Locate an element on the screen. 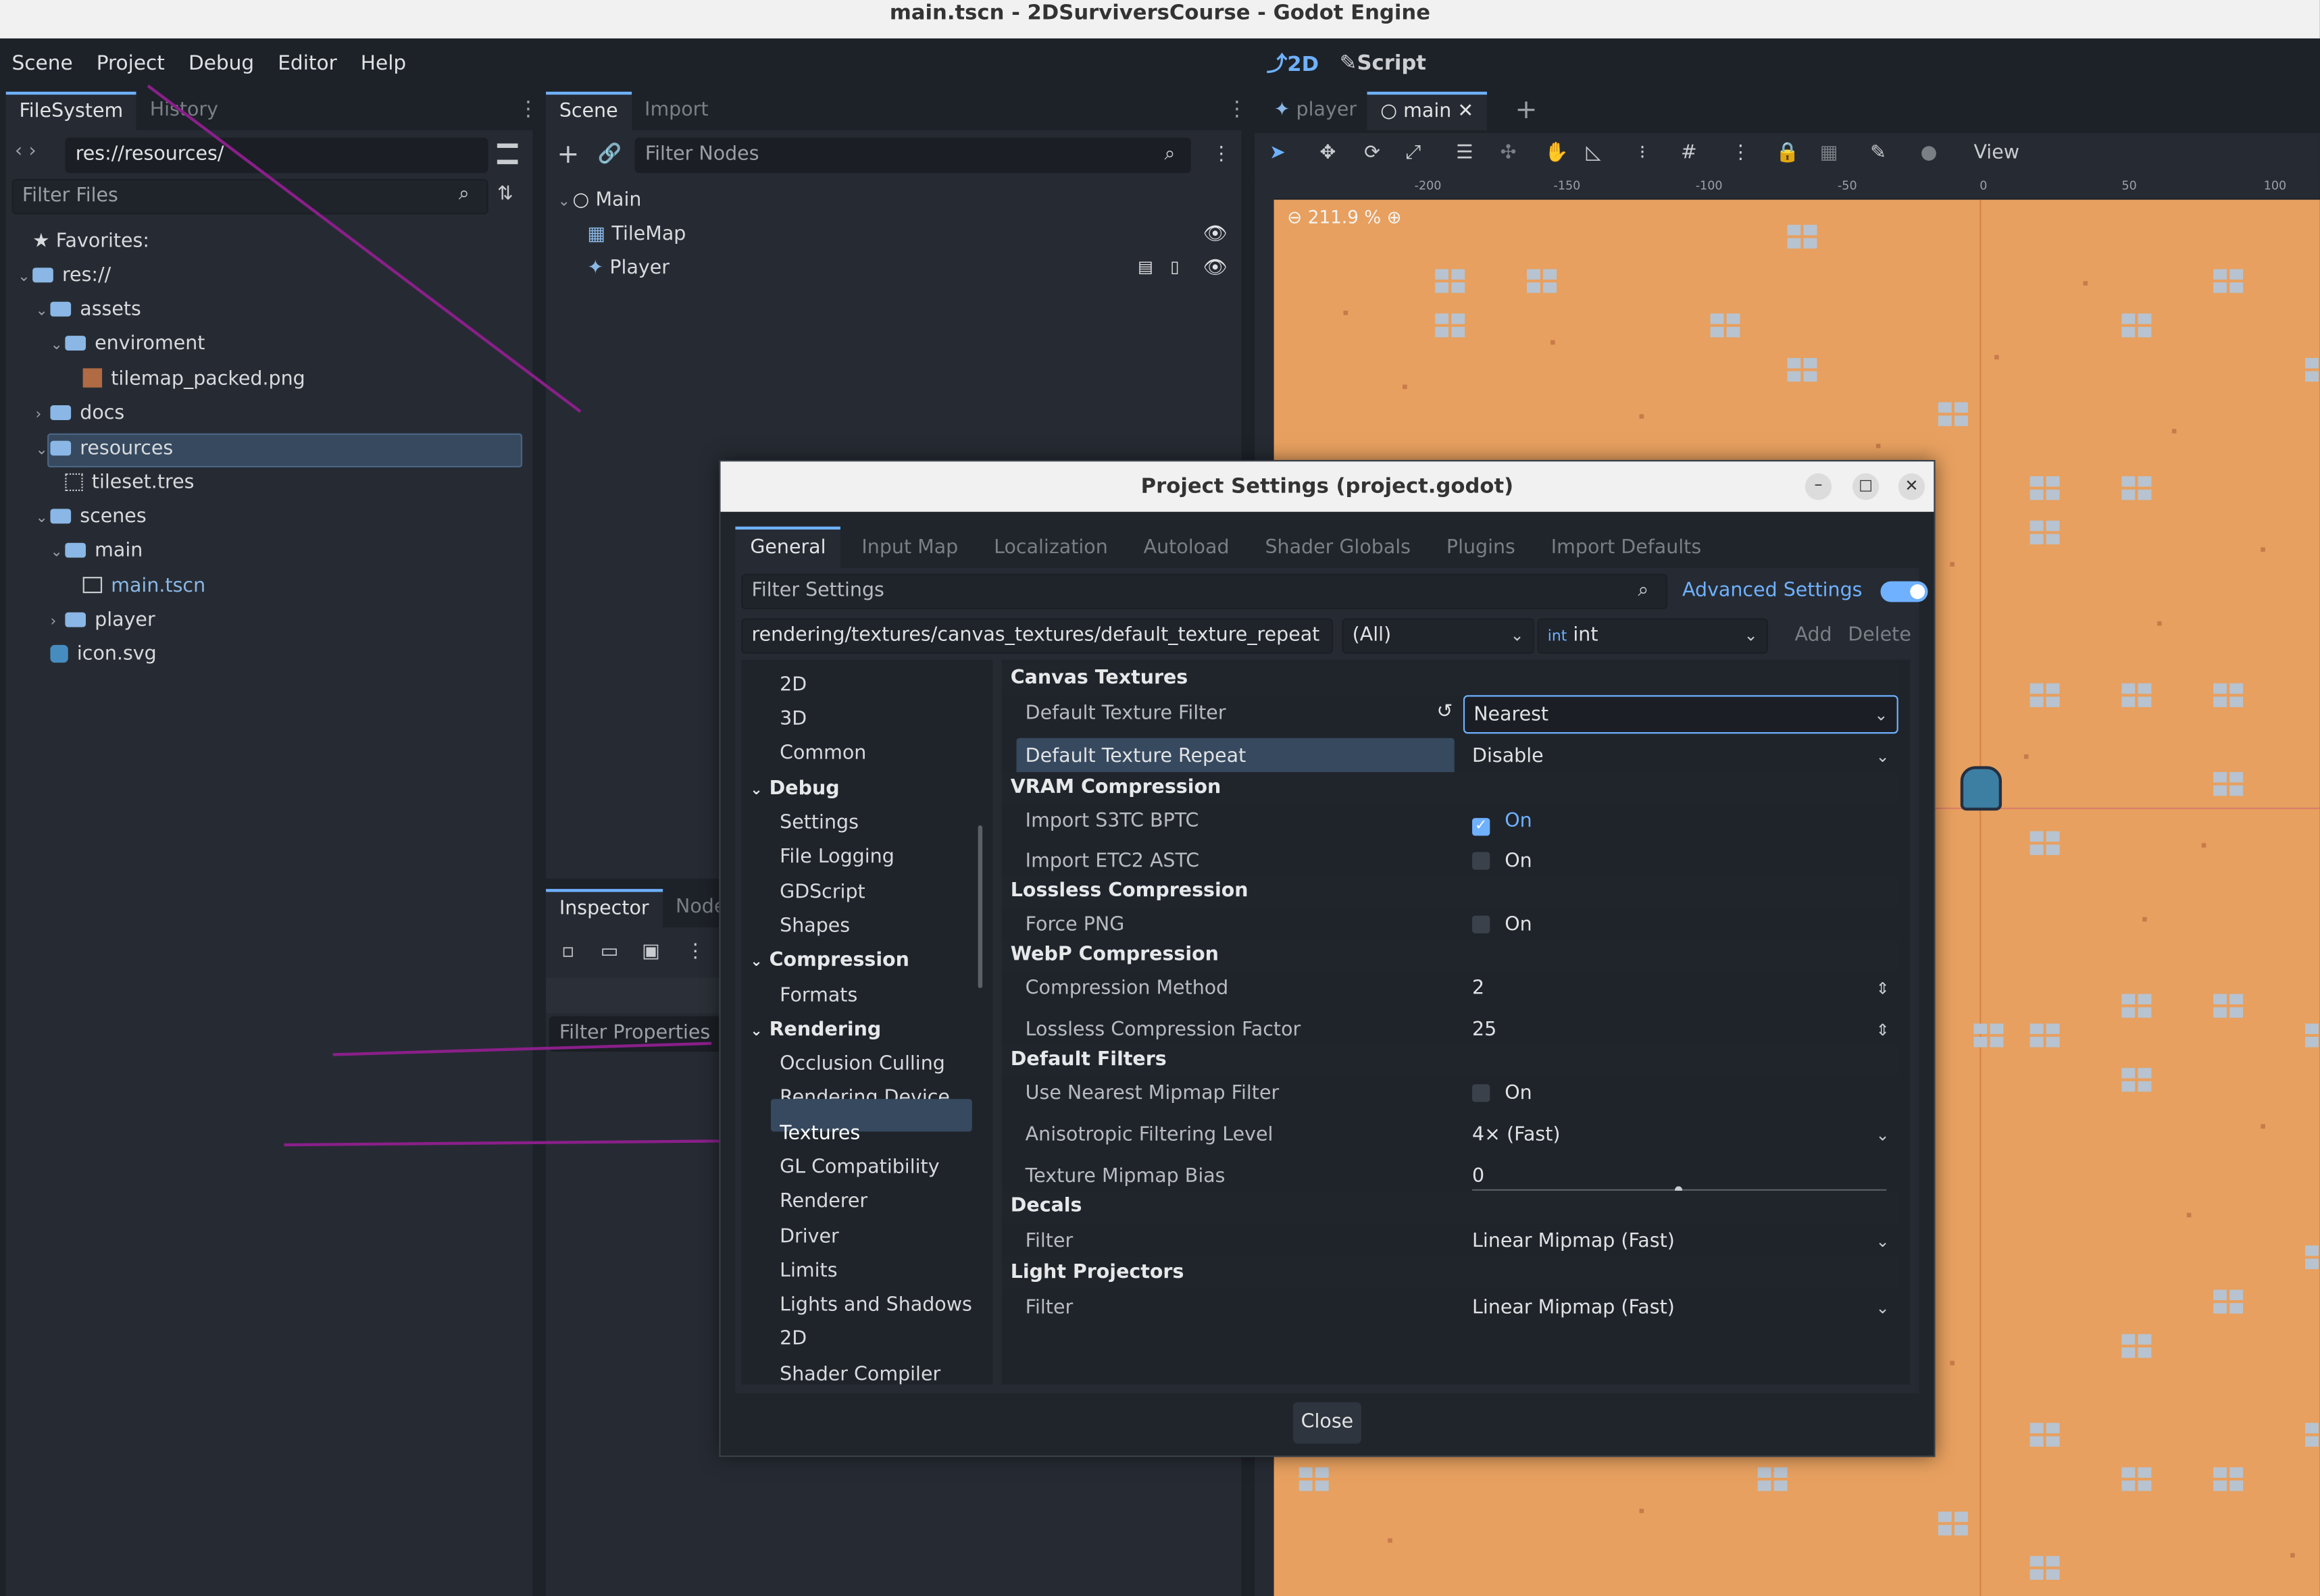 The image size is (2320, 1596). move-tool-icon: ✥ is located at coordinates (1327, 153).